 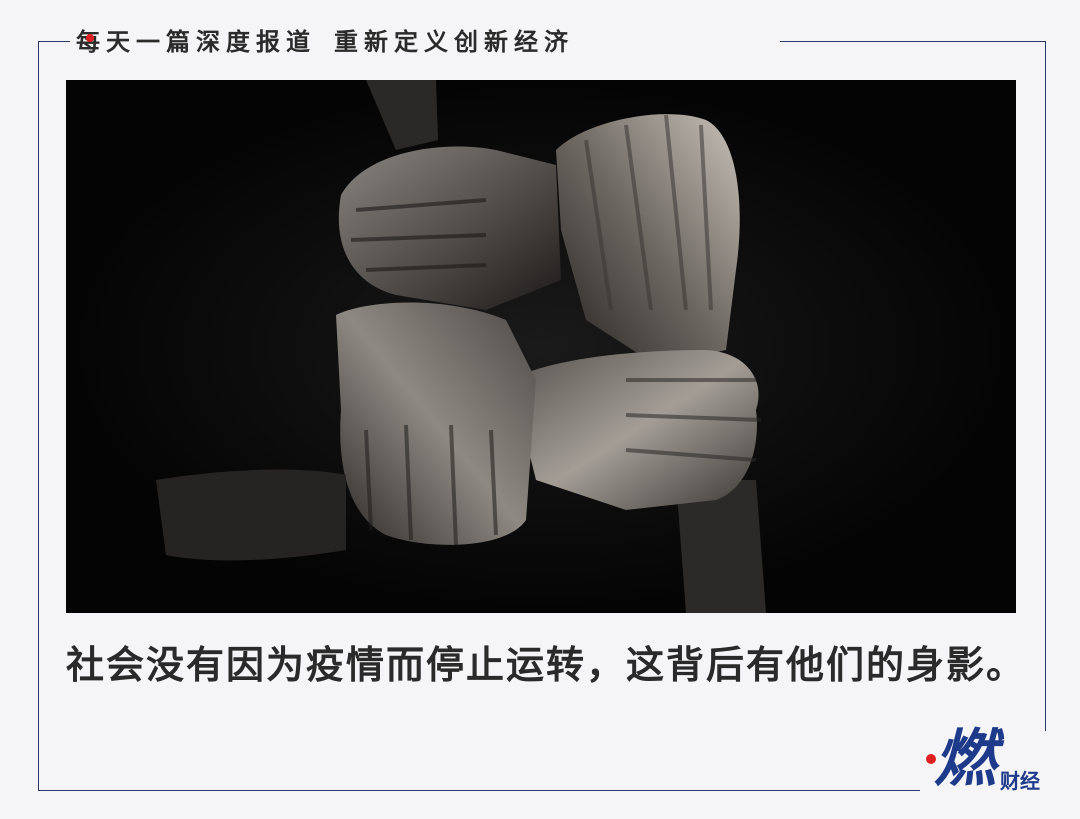 What do you see at coordinates (454, 42) in the screenshot?
I see `tagline-part-2: 重新定义创新经济` at bounding box center [454, 42].